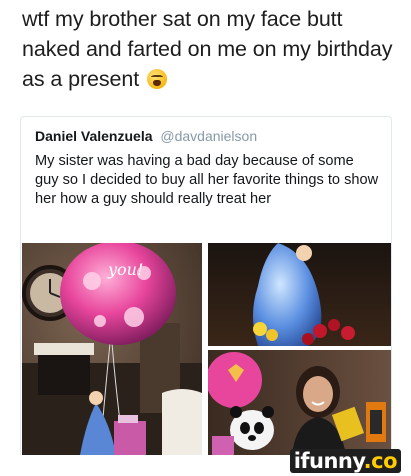 The height and width of the screenshot is (476, 411). Describe the element at coordinates (299, 294) in the screenshot. I see `tweet-photo-roses` at that location.